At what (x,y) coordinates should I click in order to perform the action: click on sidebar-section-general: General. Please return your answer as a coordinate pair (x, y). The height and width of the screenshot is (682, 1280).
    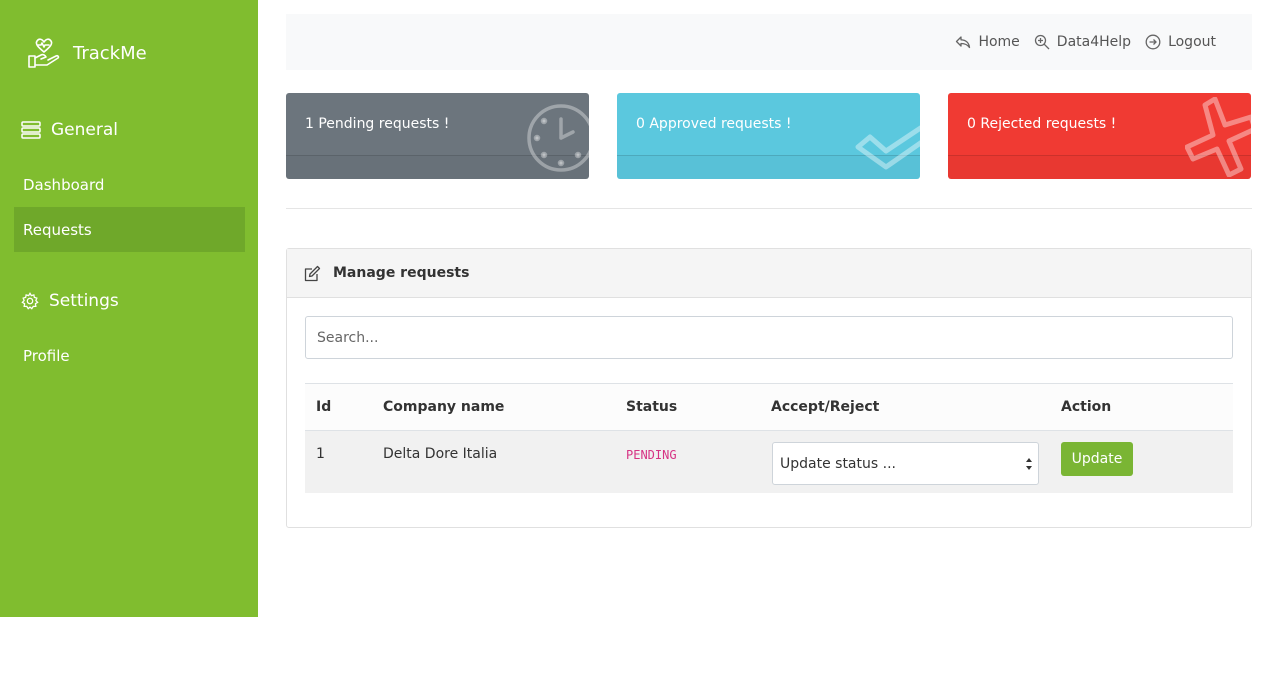
    Looking at the image, I should click on (69, 130).